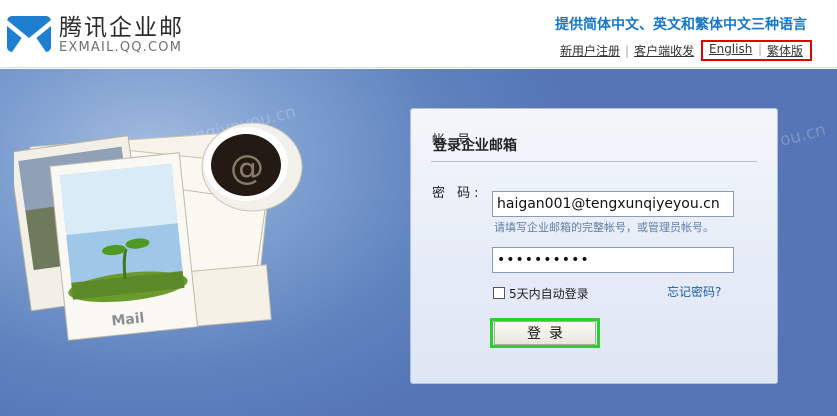 This screenshot has width=837, height=416. What do you see at coordinates (247, 168) in the screenshot?
I see `at-sign-icon: @` at bounding box center [247, 168].